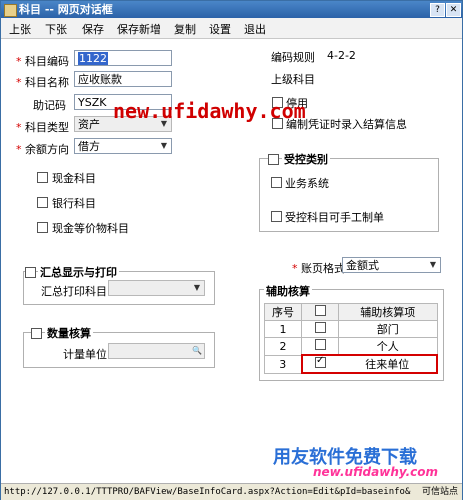  I want to click on ledger-select: 金额式 ▼, so click(391, 265).